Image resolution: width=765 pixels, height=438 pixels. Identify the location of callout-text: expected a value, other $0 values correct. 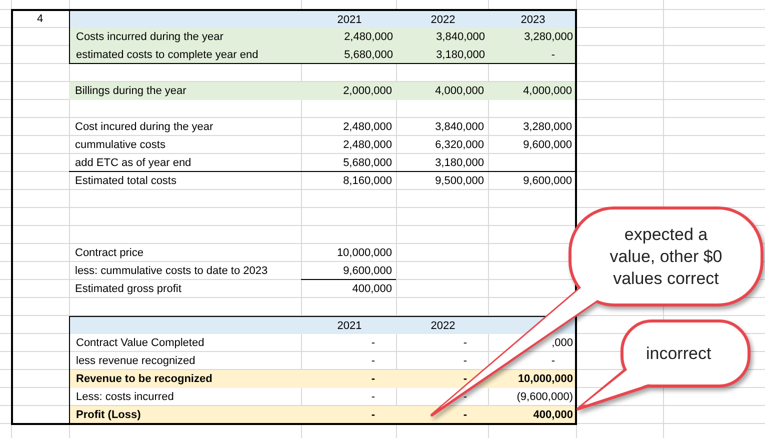
(666, 257).